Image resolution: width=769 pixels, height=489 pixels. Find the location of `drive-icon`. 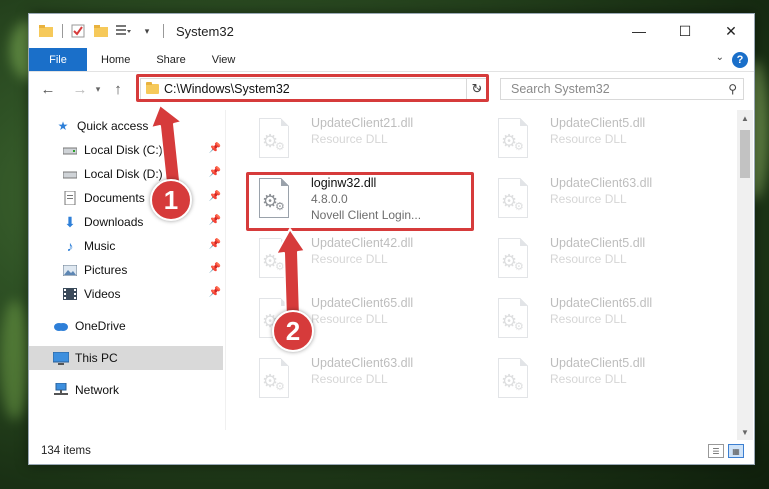

drive-icon is located at coordinates (70, 174).